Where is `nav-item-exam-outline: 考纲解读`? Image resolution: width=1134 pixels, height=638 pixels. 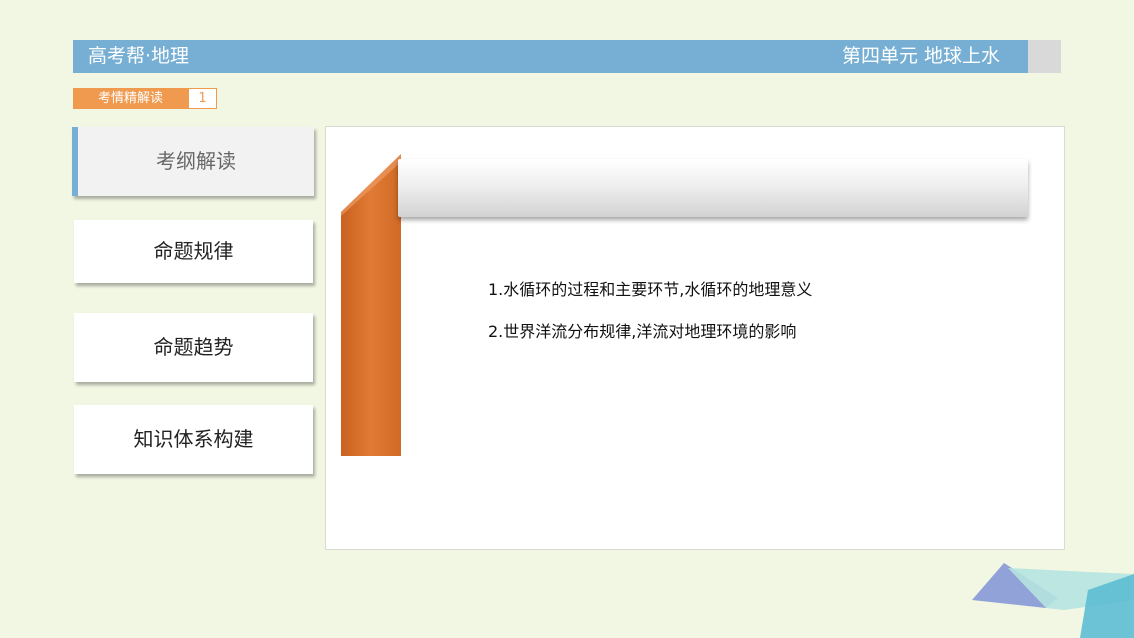
nav-item-exam-outline: 考纲解读 is located at coordinates (193, 161).